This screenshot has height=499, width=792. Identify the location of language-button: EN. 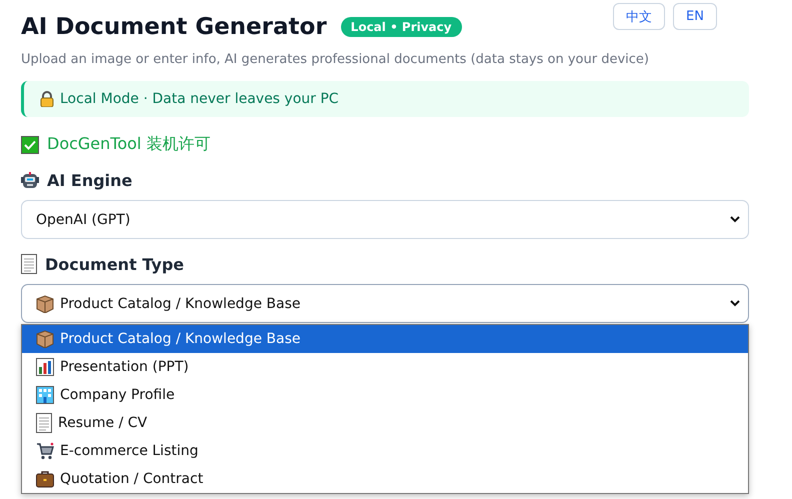
(695, 16).